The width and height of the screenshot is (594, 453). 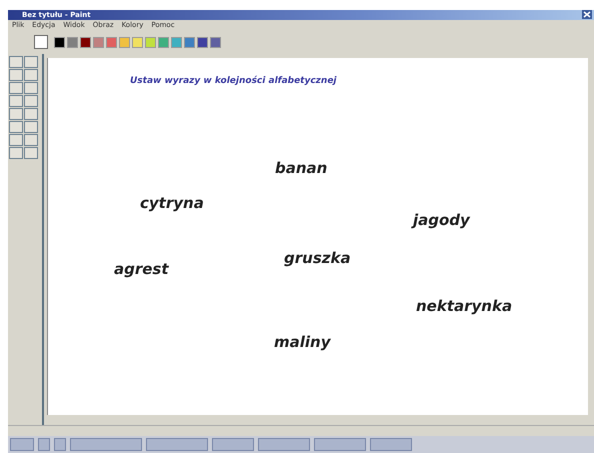 What do you see at coordinates (141, 269) in the screenshot?
I see `word: agrest` at bounding box center [141, 269].